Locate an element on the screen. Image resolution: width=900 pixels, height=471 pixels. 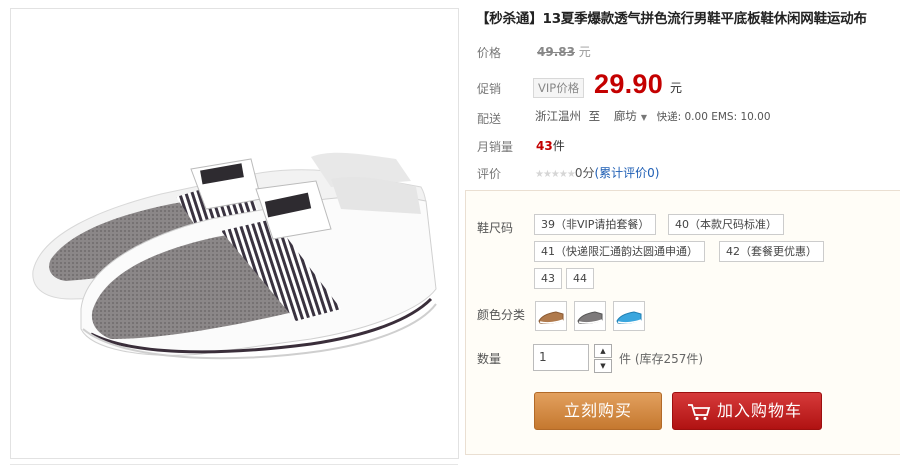
original-price-unit: 元 is located at coordinates (584, 52).